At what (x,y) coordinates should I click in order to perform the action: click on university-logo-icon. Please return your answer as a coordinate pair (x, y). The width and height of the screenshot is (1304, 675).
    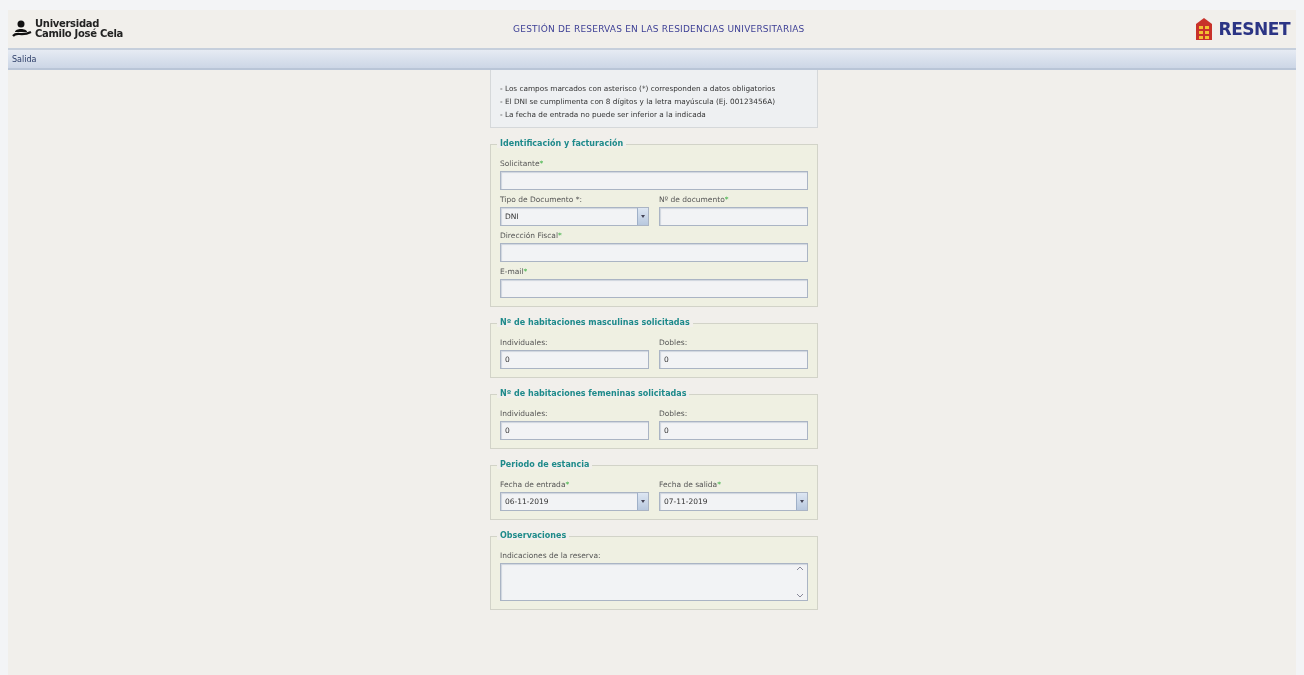
    Looking at the image, I should click on (22, 29).